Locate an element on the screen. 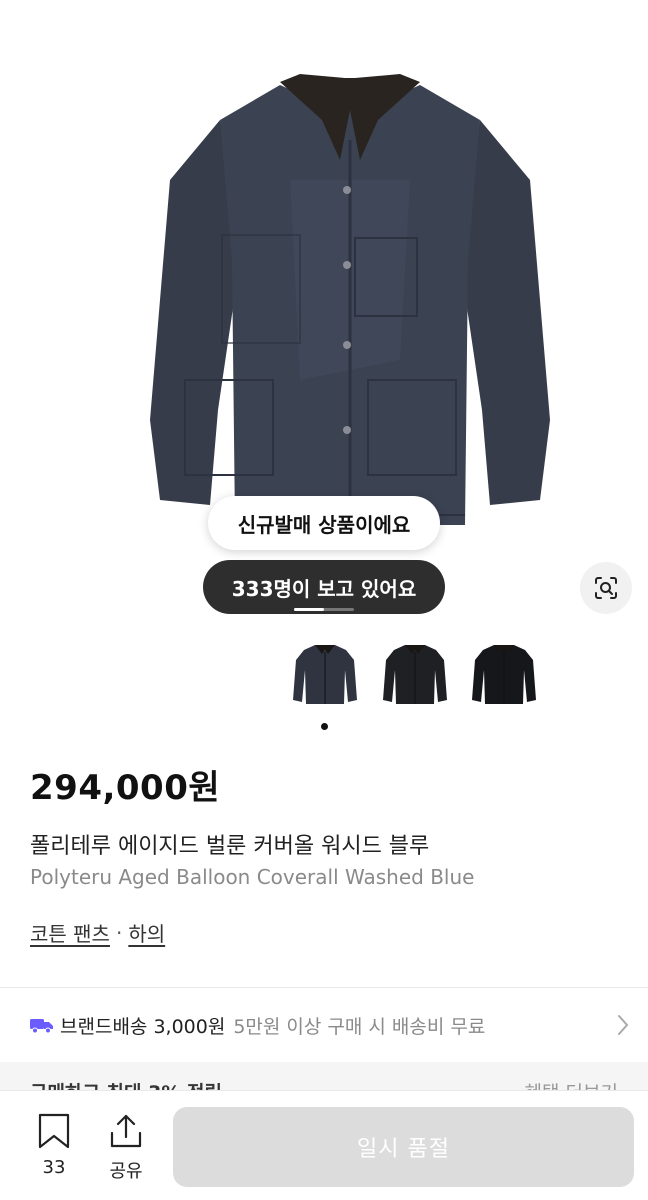  share-label: 공유 is located at coordinates (126, 1171).